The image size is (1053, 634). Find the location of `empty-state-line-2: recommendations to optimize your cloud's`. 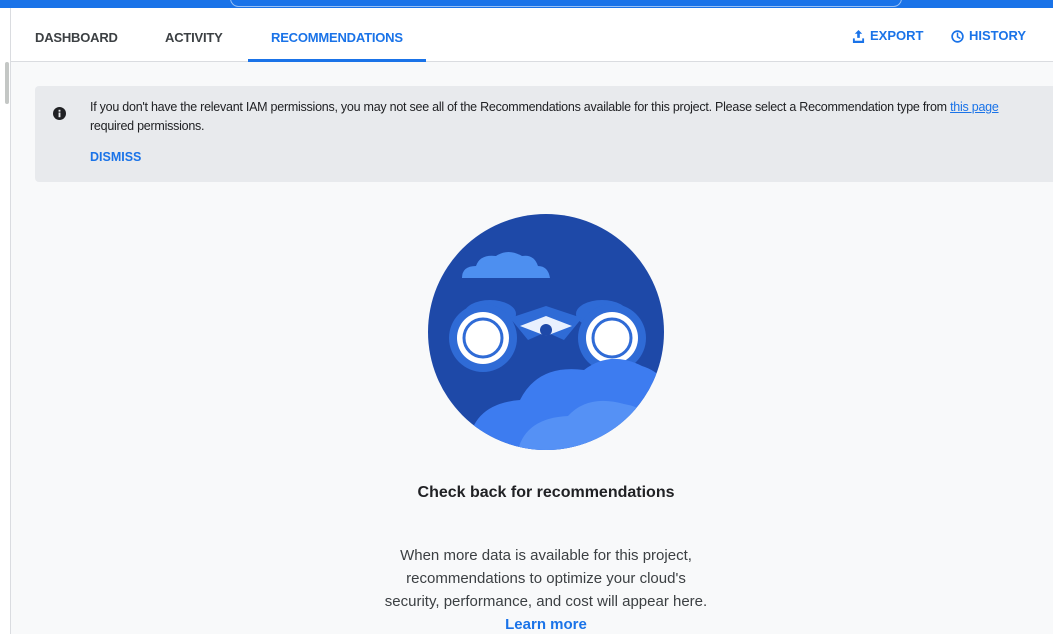

empty-state-line-2: recommendations to optimize your cloud's is located at coordinates (546, 578).